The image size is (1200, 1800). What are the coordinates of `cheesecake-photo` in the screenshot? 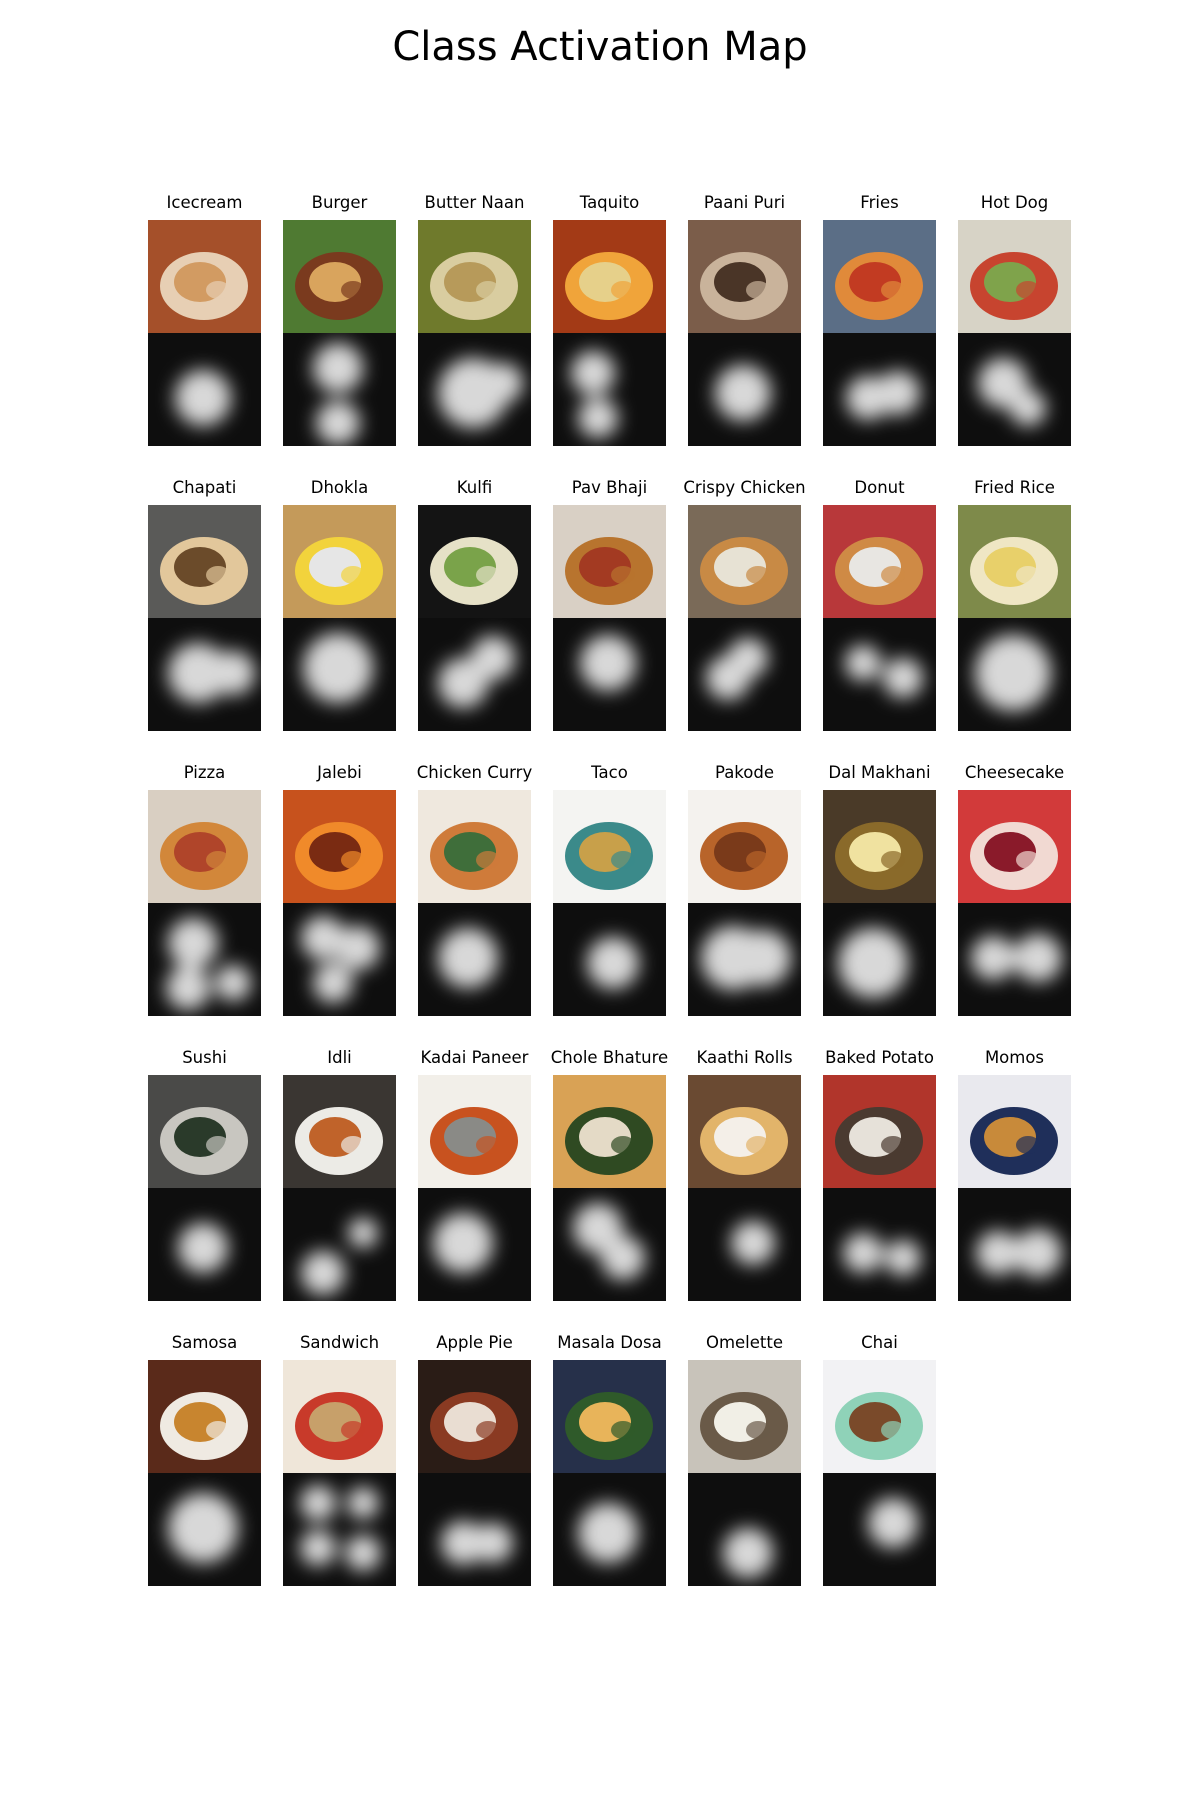 It's located at (1014, 846).